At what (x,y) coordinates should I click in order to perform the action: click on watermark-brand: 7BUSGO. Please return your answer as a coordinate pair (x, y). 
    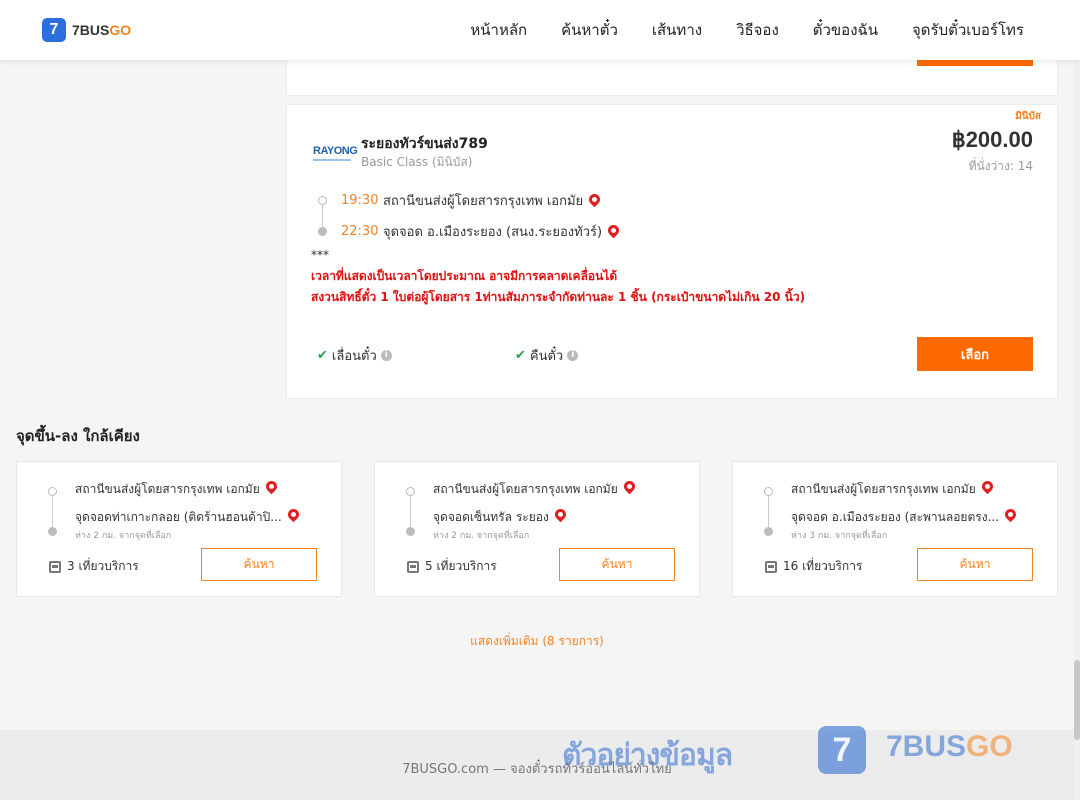
    Looking at the image, I should click on (949, 746).